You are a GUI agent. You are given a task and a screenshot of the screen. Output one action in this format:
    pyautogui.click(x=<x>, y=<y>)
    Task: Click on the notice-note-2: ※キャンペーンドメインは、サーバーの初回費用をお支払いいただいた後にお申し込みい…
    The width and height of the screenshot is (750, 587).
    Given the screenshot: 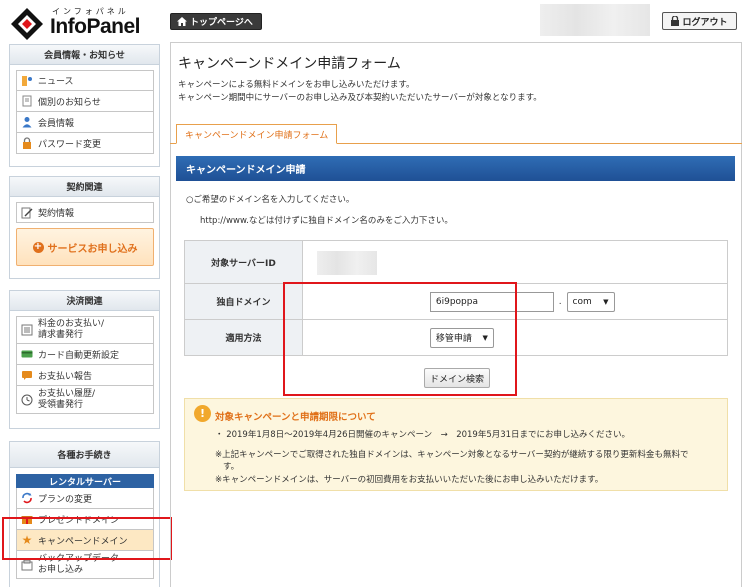 What is the action you would take?
    pyautogui.click(x=409, y=480)
    